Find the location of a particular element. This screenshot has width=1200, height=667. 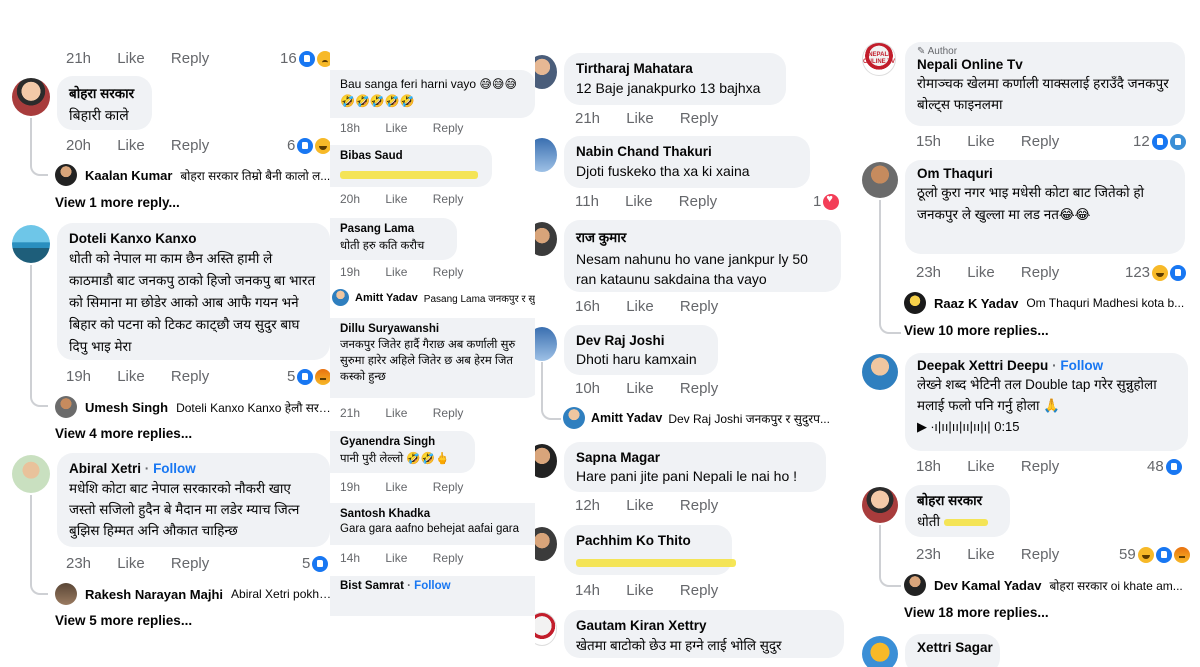

comment-author: Deepak Xettri Deepu is located at coordinates (982, 365).